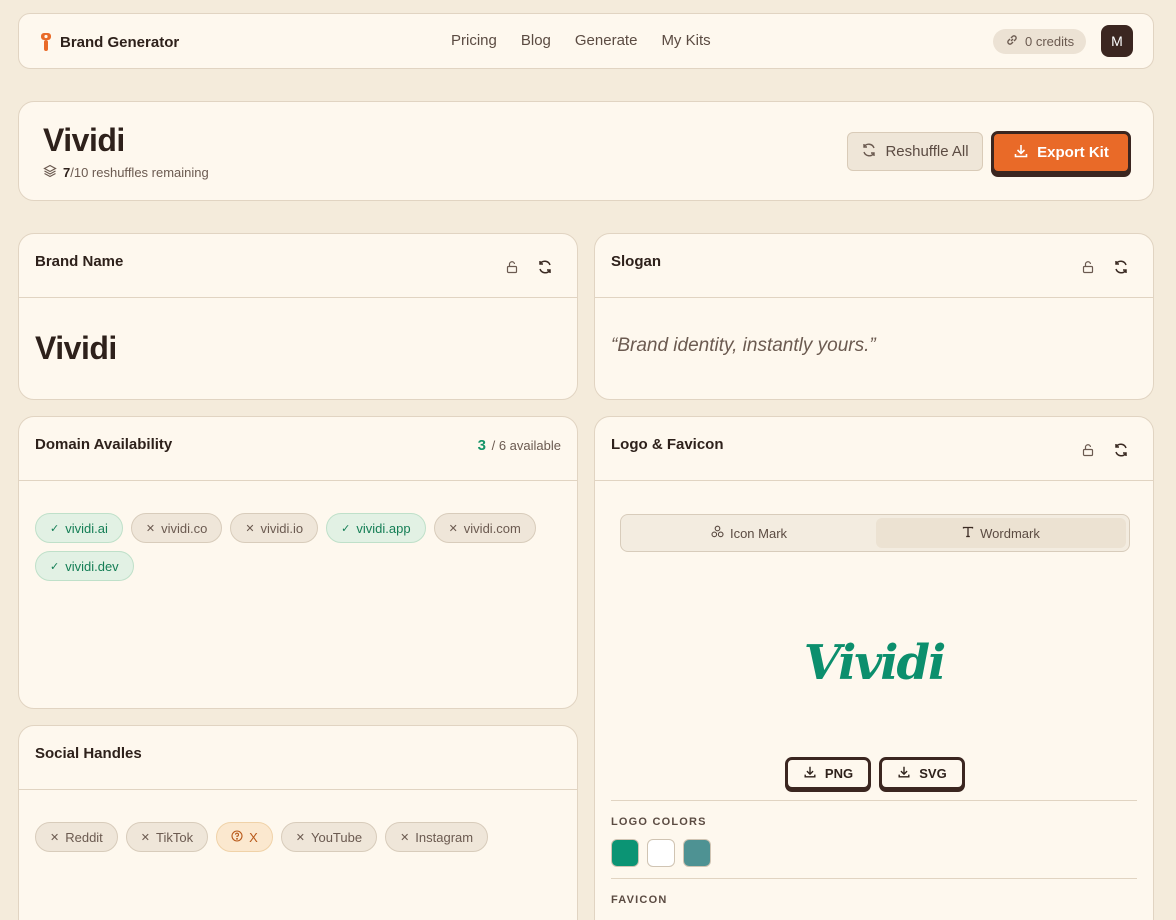  Describe the element at coordinates (828, 773) in the screenshot. I see `download-png-button: PNG` at that location.